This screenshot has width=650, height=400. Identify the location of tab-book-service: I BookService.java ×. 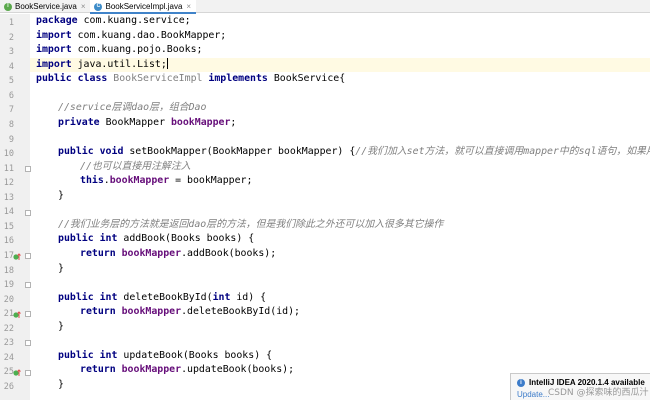
(45, 6).